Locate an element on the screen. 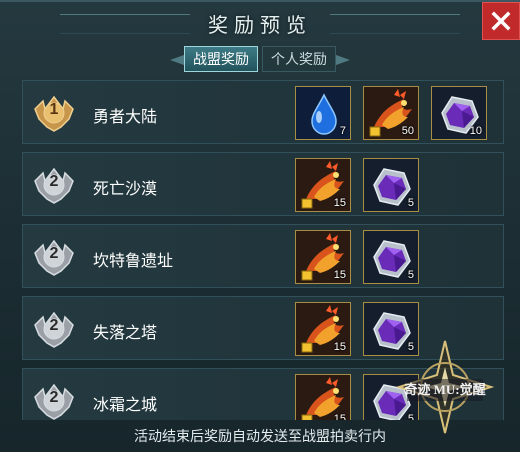  tab-personal-rewards: 个人奖励 is located at coordinates (299, 59).